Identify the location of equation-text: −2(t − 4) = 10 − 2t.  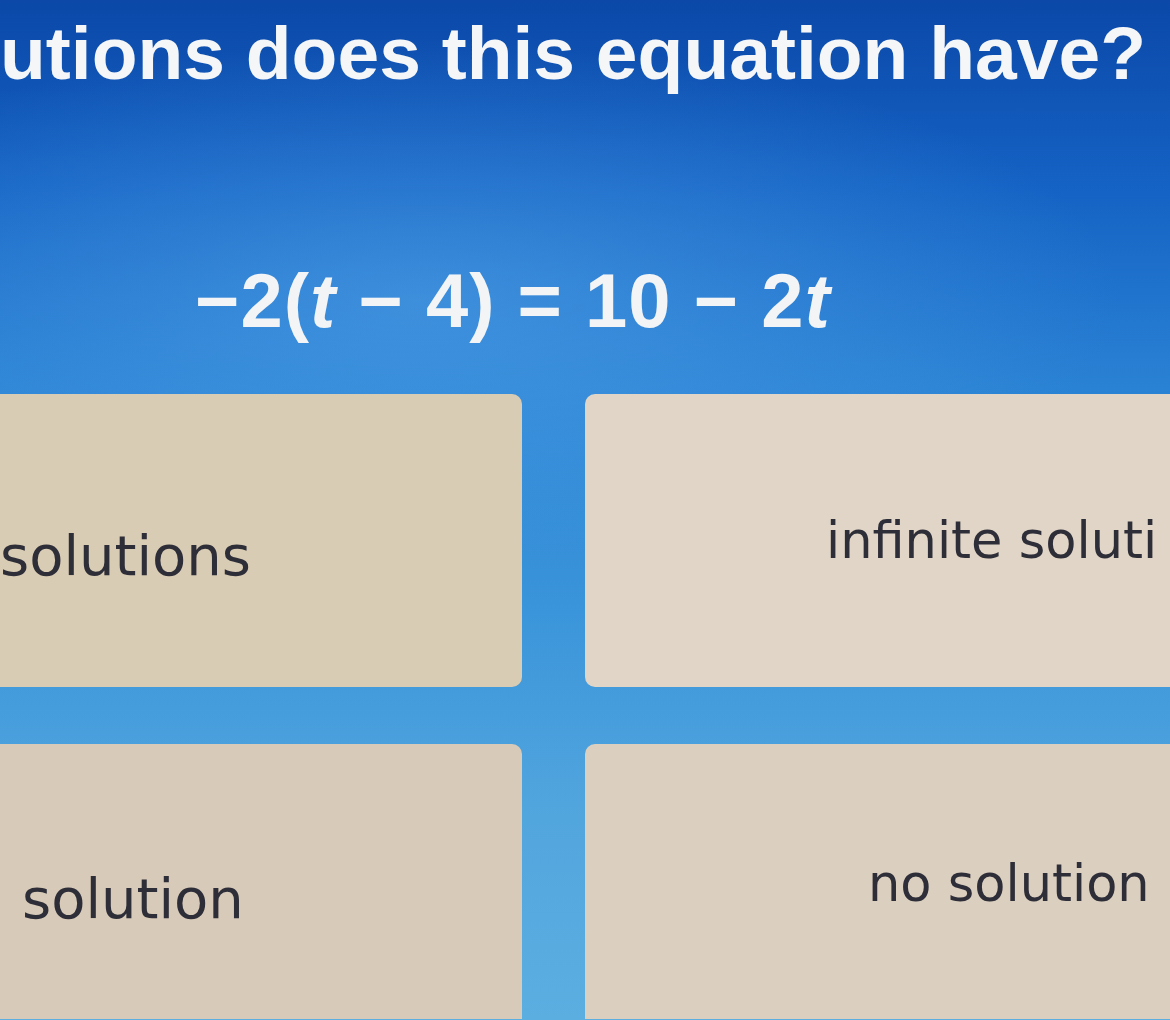
(513, 301).